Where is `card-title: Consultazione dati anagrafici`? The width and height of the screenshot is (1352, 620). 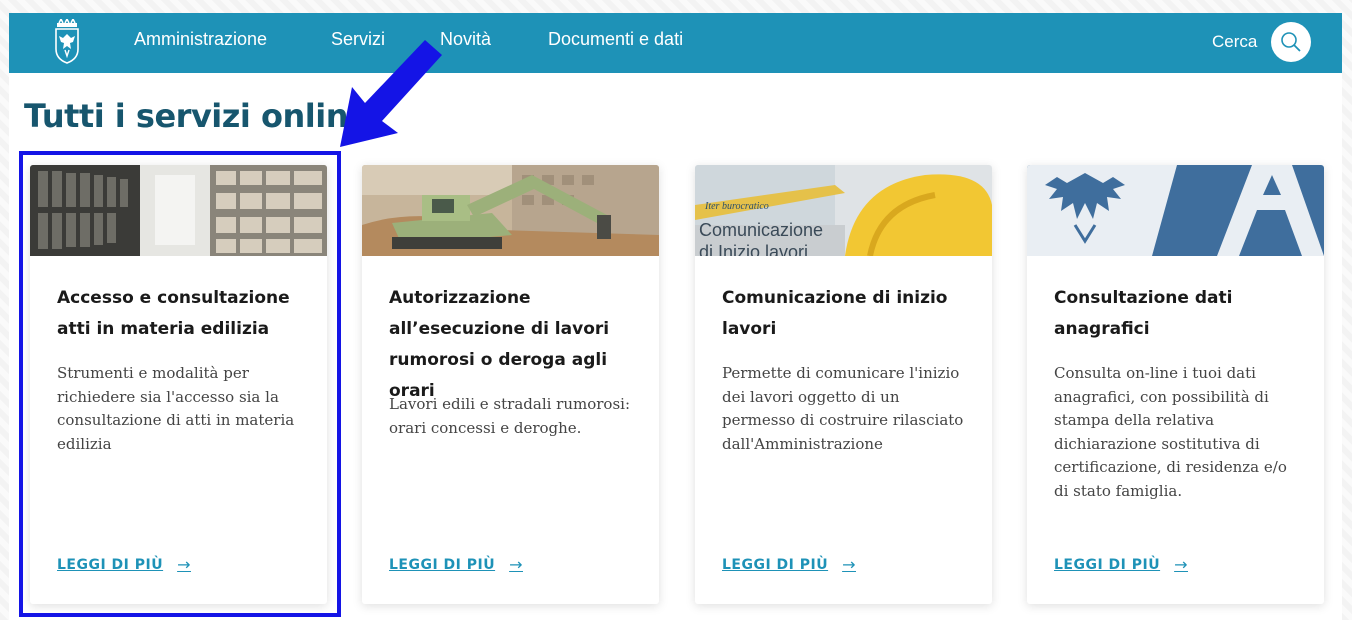
card-title: Consultazione dati anagrafici is located at coordinates (1179, 314).